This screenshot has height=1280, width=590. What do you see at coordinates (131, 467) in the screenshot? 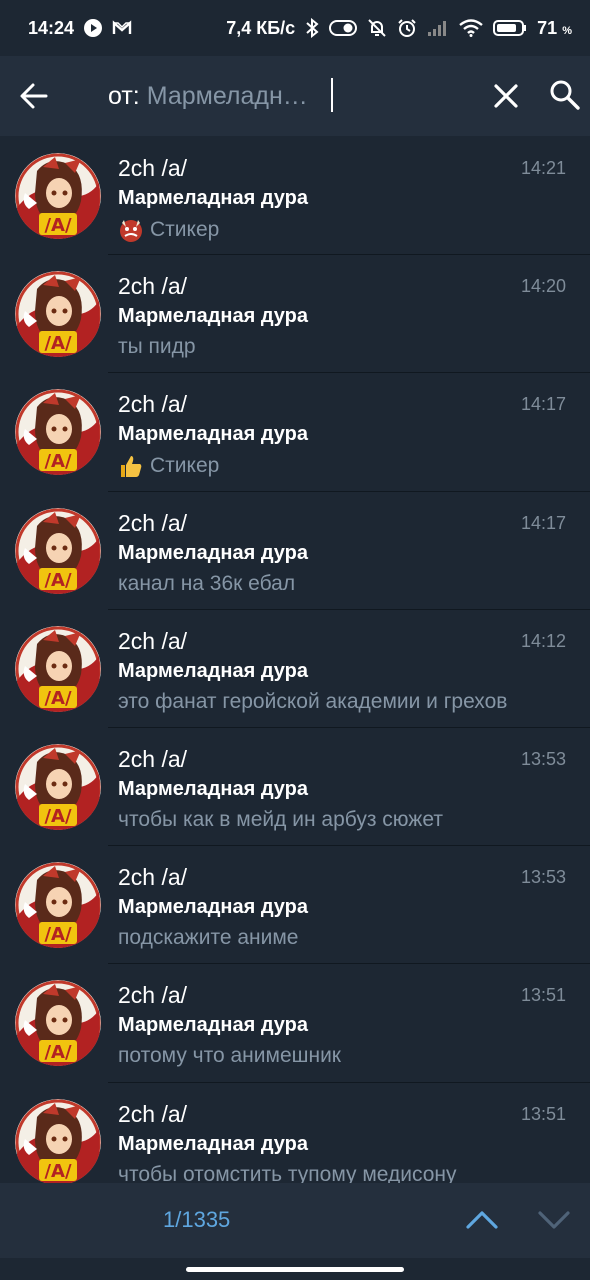
I see `thumbs-up-emoji-icon` at bounding box center [131, 467].